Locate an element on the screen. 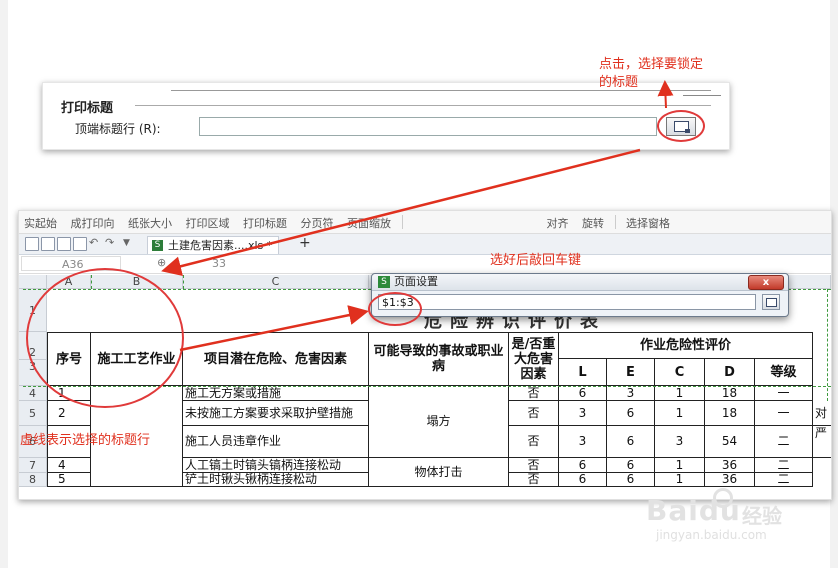  page-setup-dialog: S 页面设置 x $1:$3 is located at coordinates (580, 295).